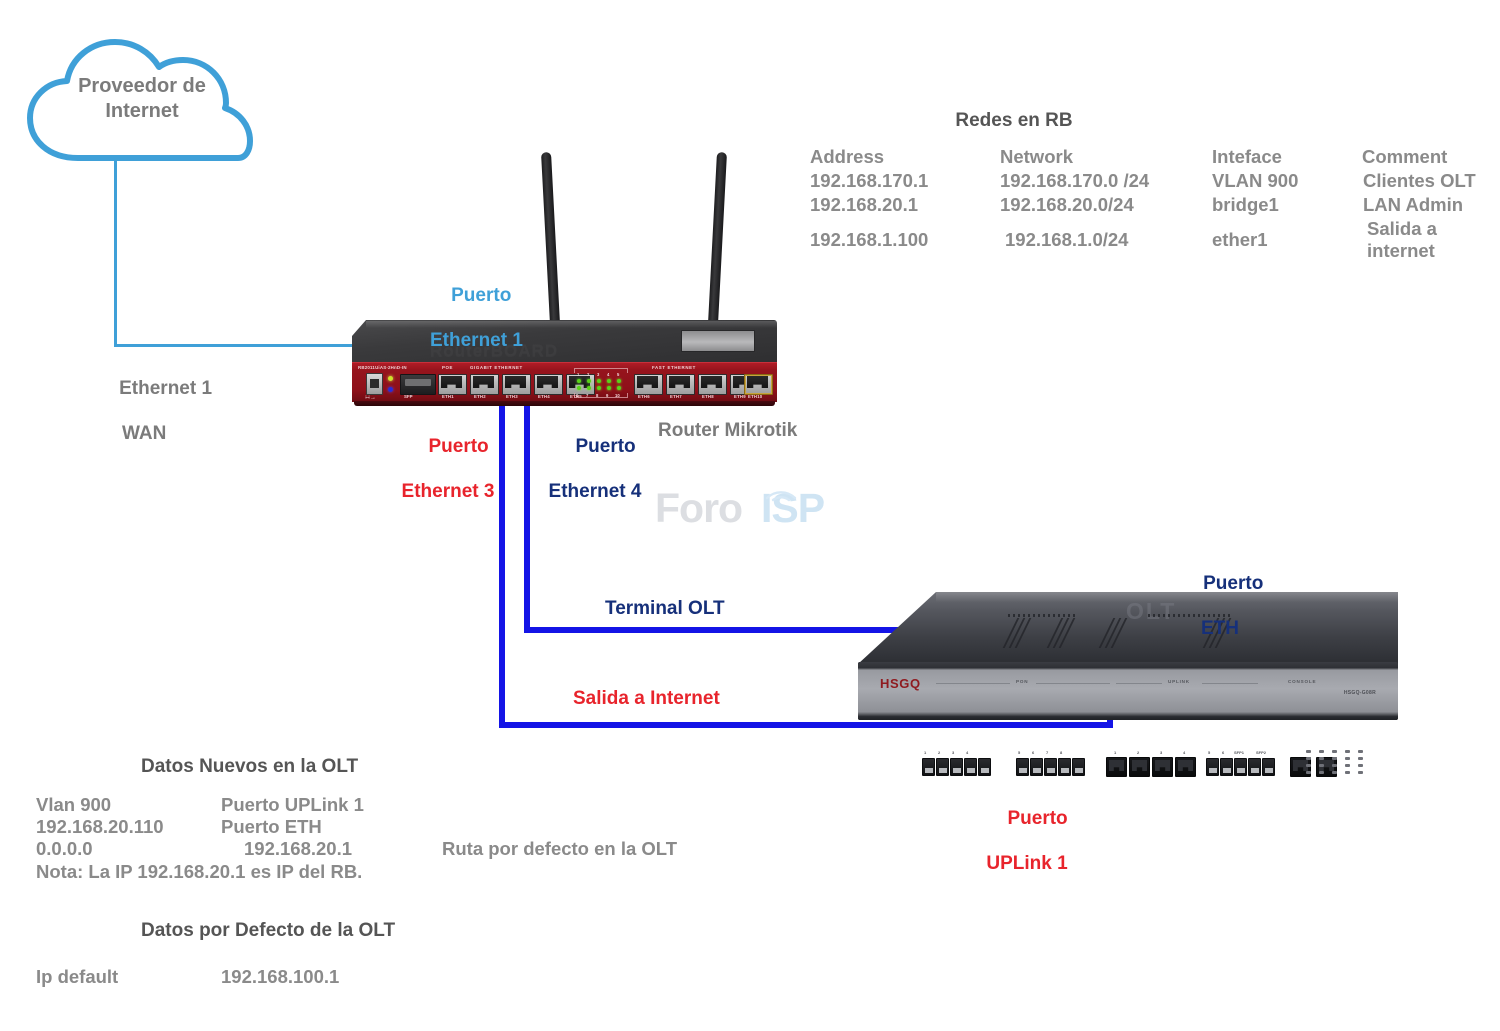  I want to click on router-top-shell: MIKROTIK RouterBOARD, so click(564, 341).